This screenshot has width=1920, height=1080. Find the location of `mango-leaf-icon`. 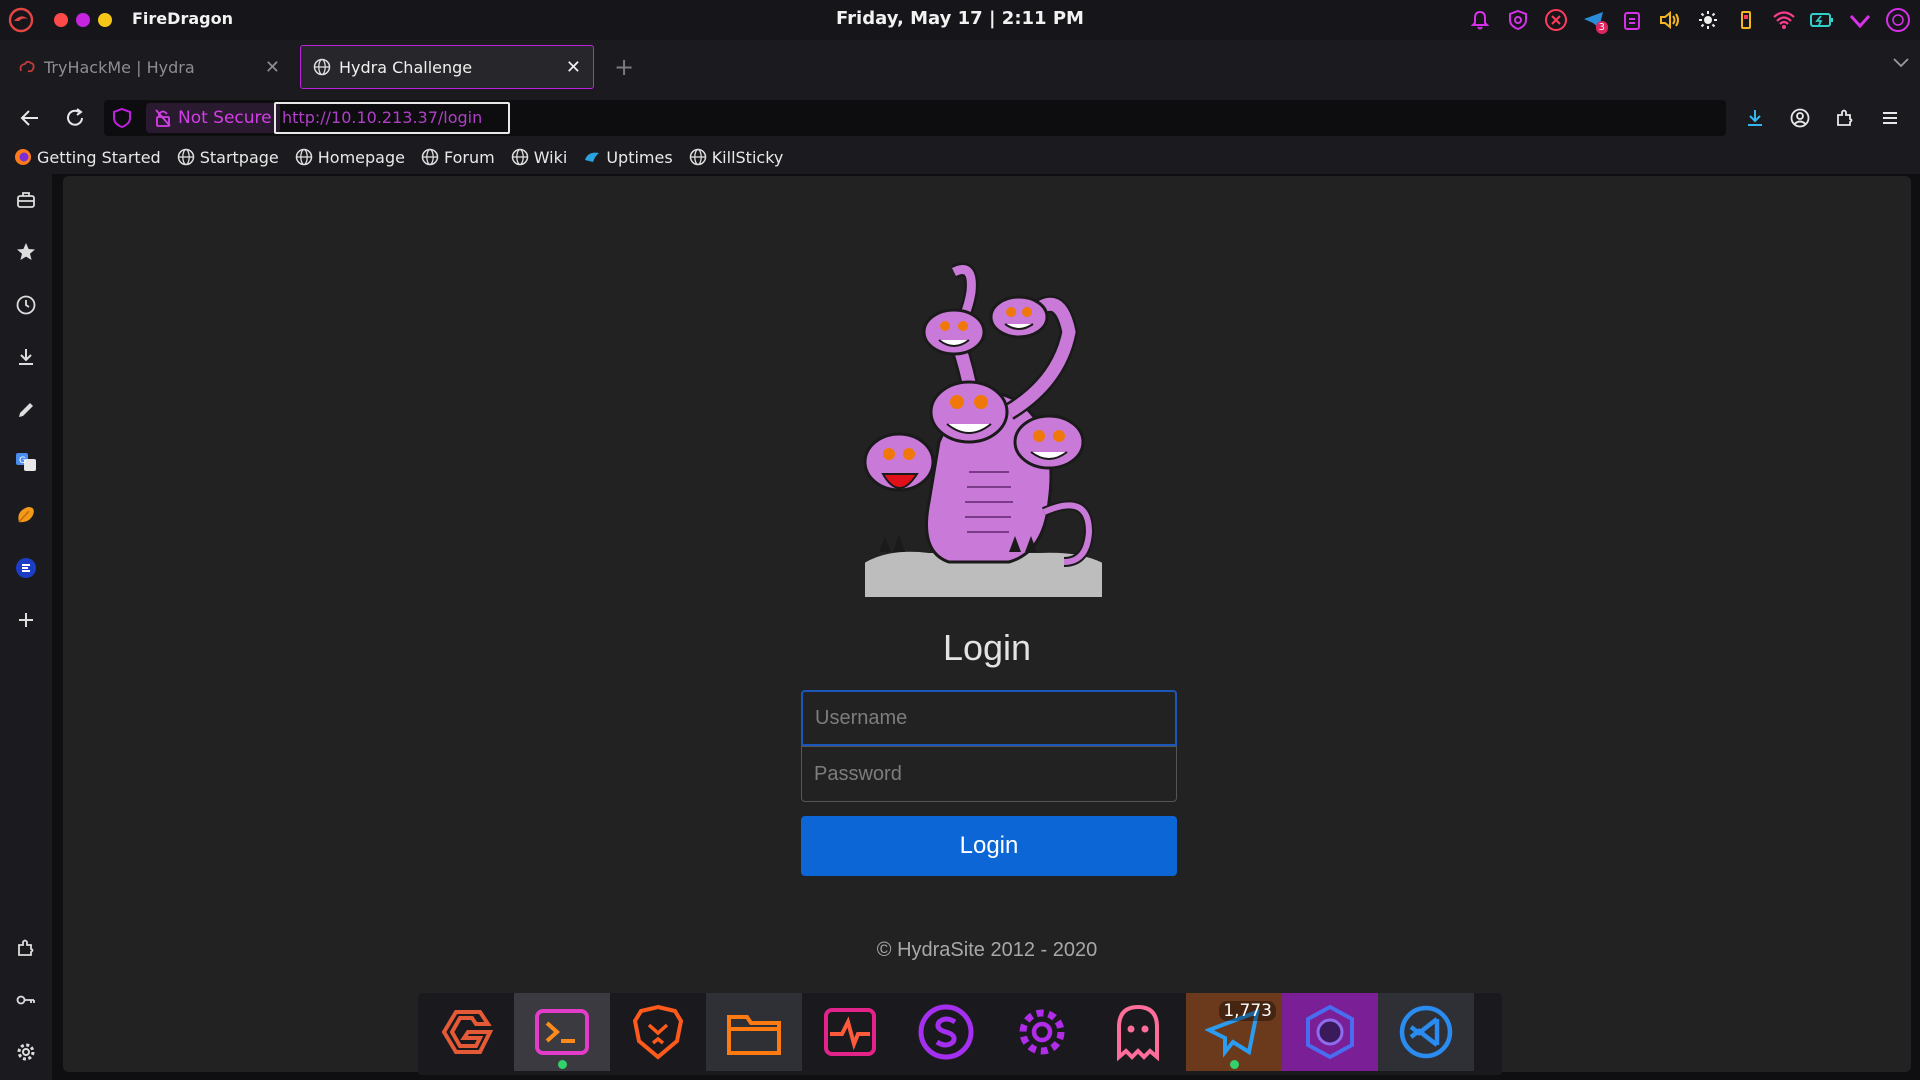

mango-leaf-icon is located at coordinates (26, 515).